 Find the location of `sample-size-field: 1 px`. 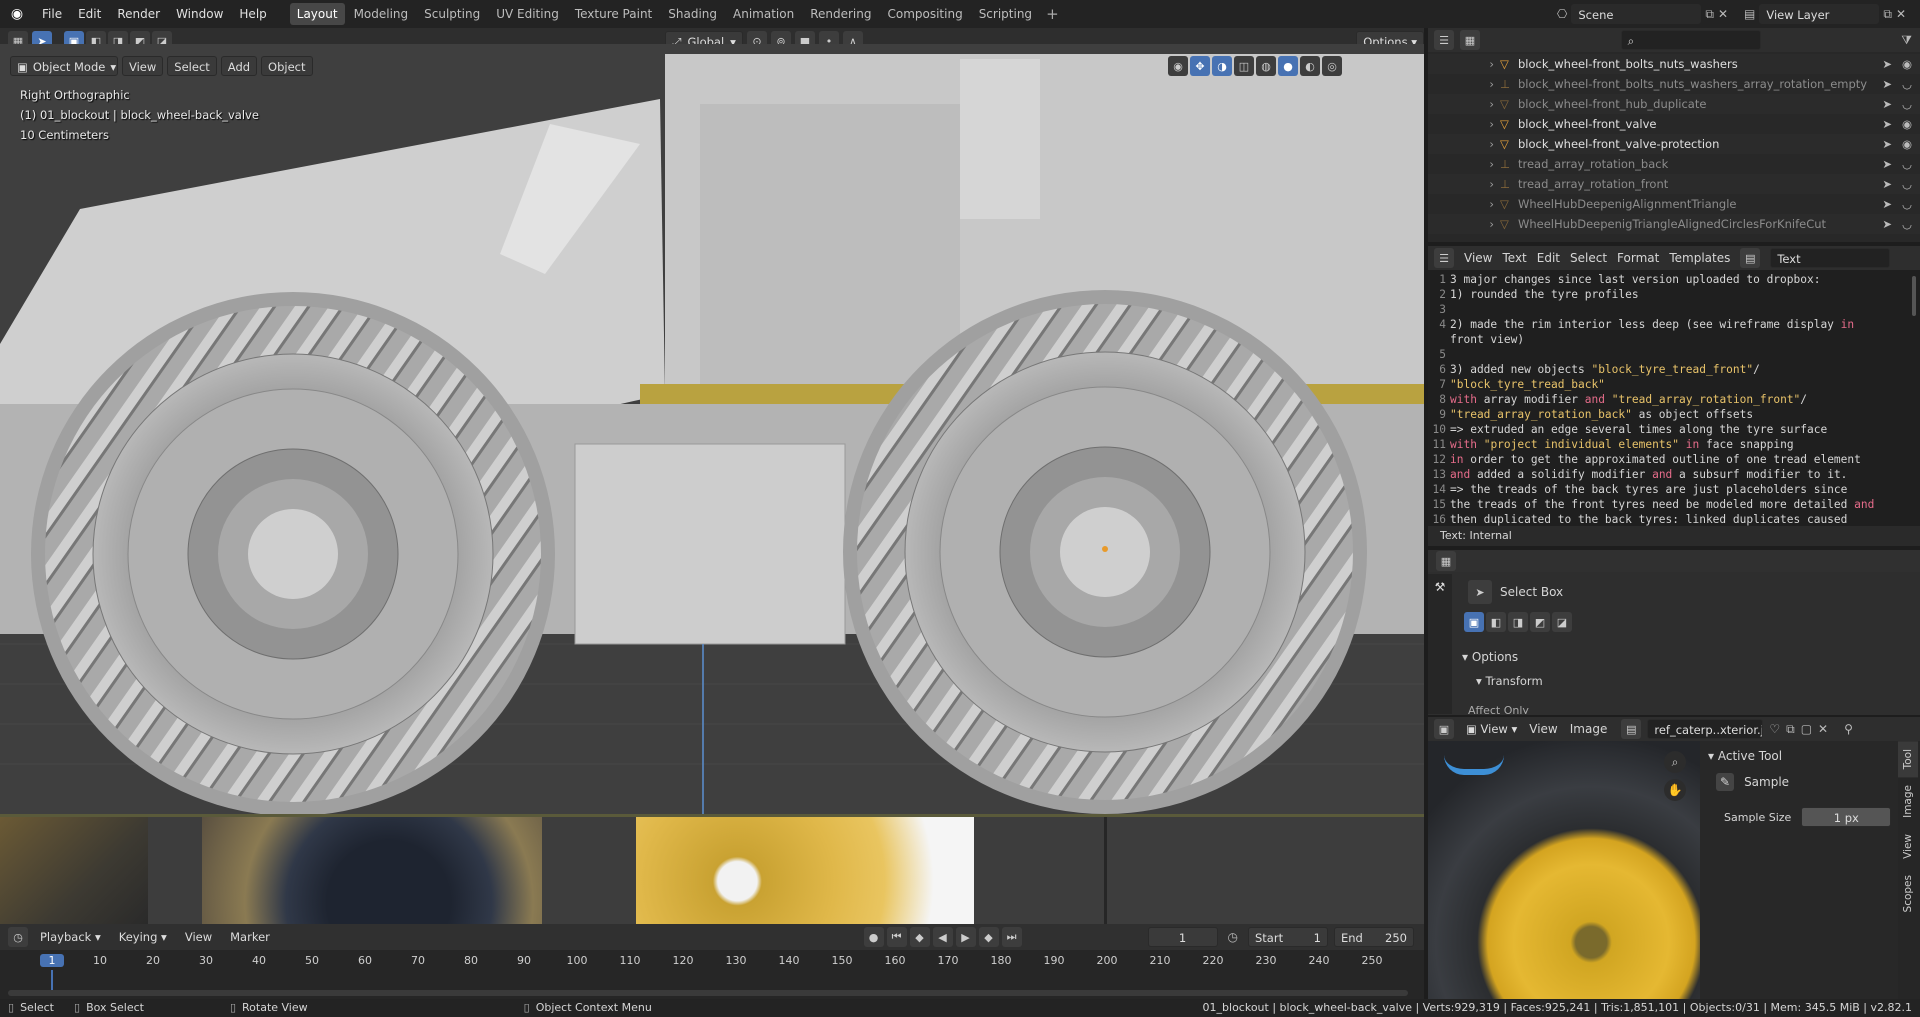

sample-size-field: 1 px is located at coordinates (1846, 817).